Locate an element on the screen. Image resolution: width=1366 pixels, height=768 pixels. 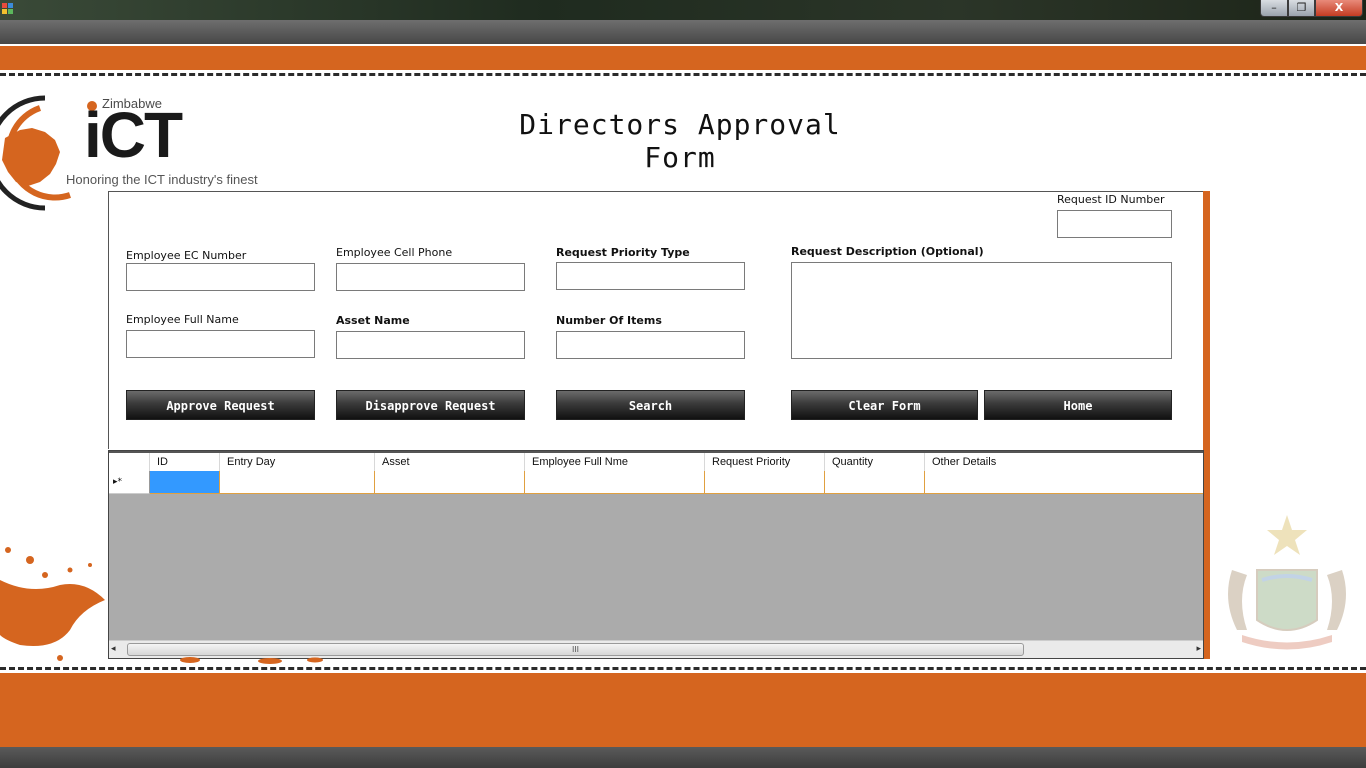
column-header-quantity: Quantity is located at coordinates (875, 462).